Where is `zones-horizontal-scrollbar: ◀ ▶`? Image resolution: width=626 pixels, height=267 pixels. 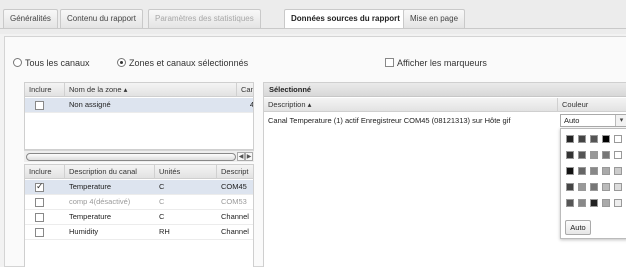
zones-horizontal-scrollbar: ◀ ▶ is located at coordinates (139, 156).